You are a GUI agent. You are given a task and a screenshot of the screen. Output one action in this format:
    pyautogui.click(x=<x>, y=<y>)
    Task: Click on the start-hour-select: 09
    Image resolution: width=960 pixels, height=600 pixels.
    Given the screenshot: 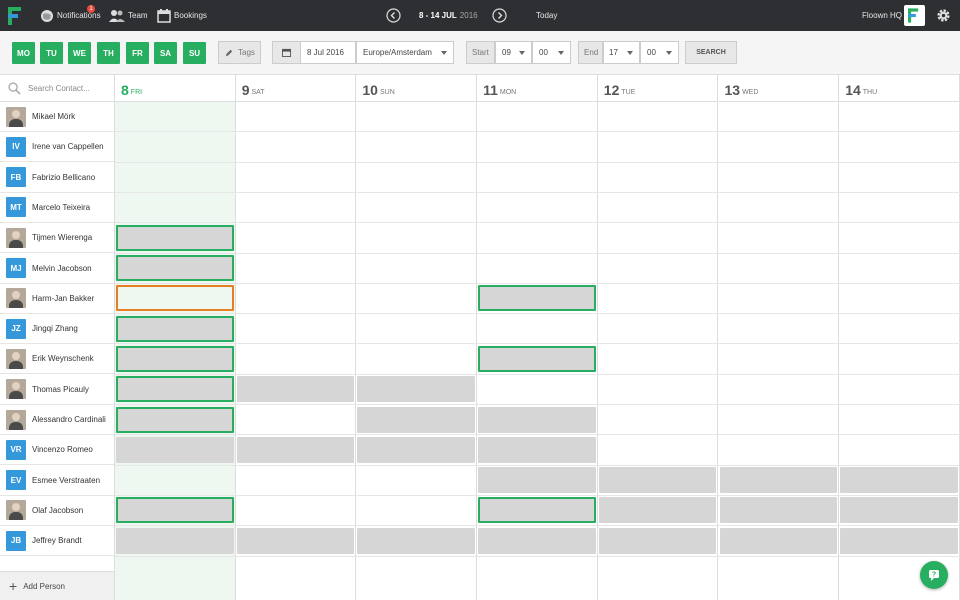 What is the action you would take?
    pyautogui.click(x=513, y=52)
    